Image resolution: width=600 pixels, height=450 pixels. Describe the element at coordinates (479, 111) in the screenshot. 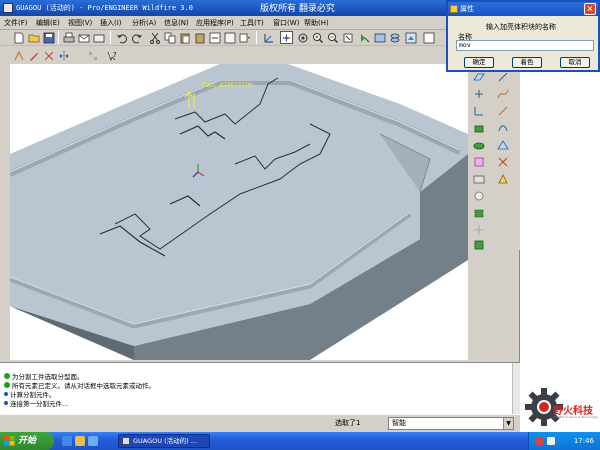

I see `csys-icon` at that location.